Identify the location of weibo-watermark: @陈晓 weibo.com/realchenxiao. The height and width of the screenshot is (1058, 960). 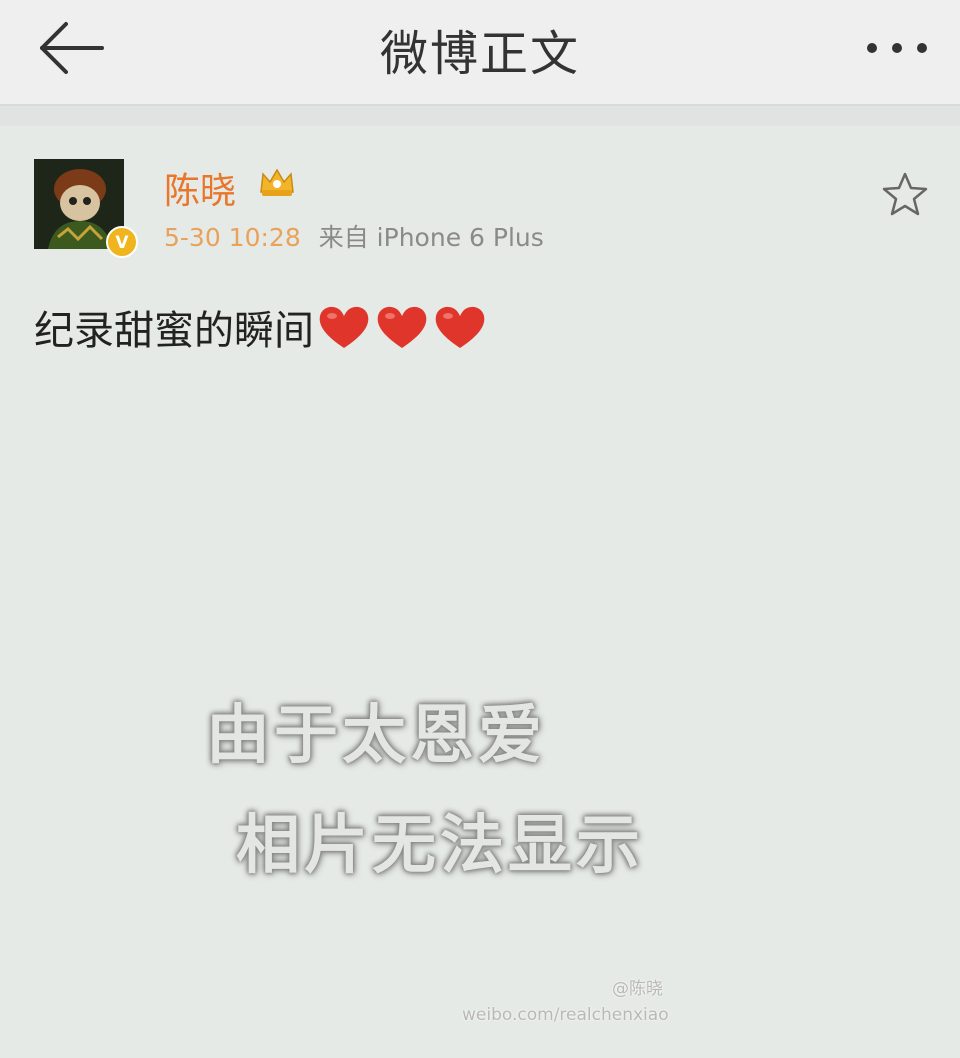
(565, 1002).